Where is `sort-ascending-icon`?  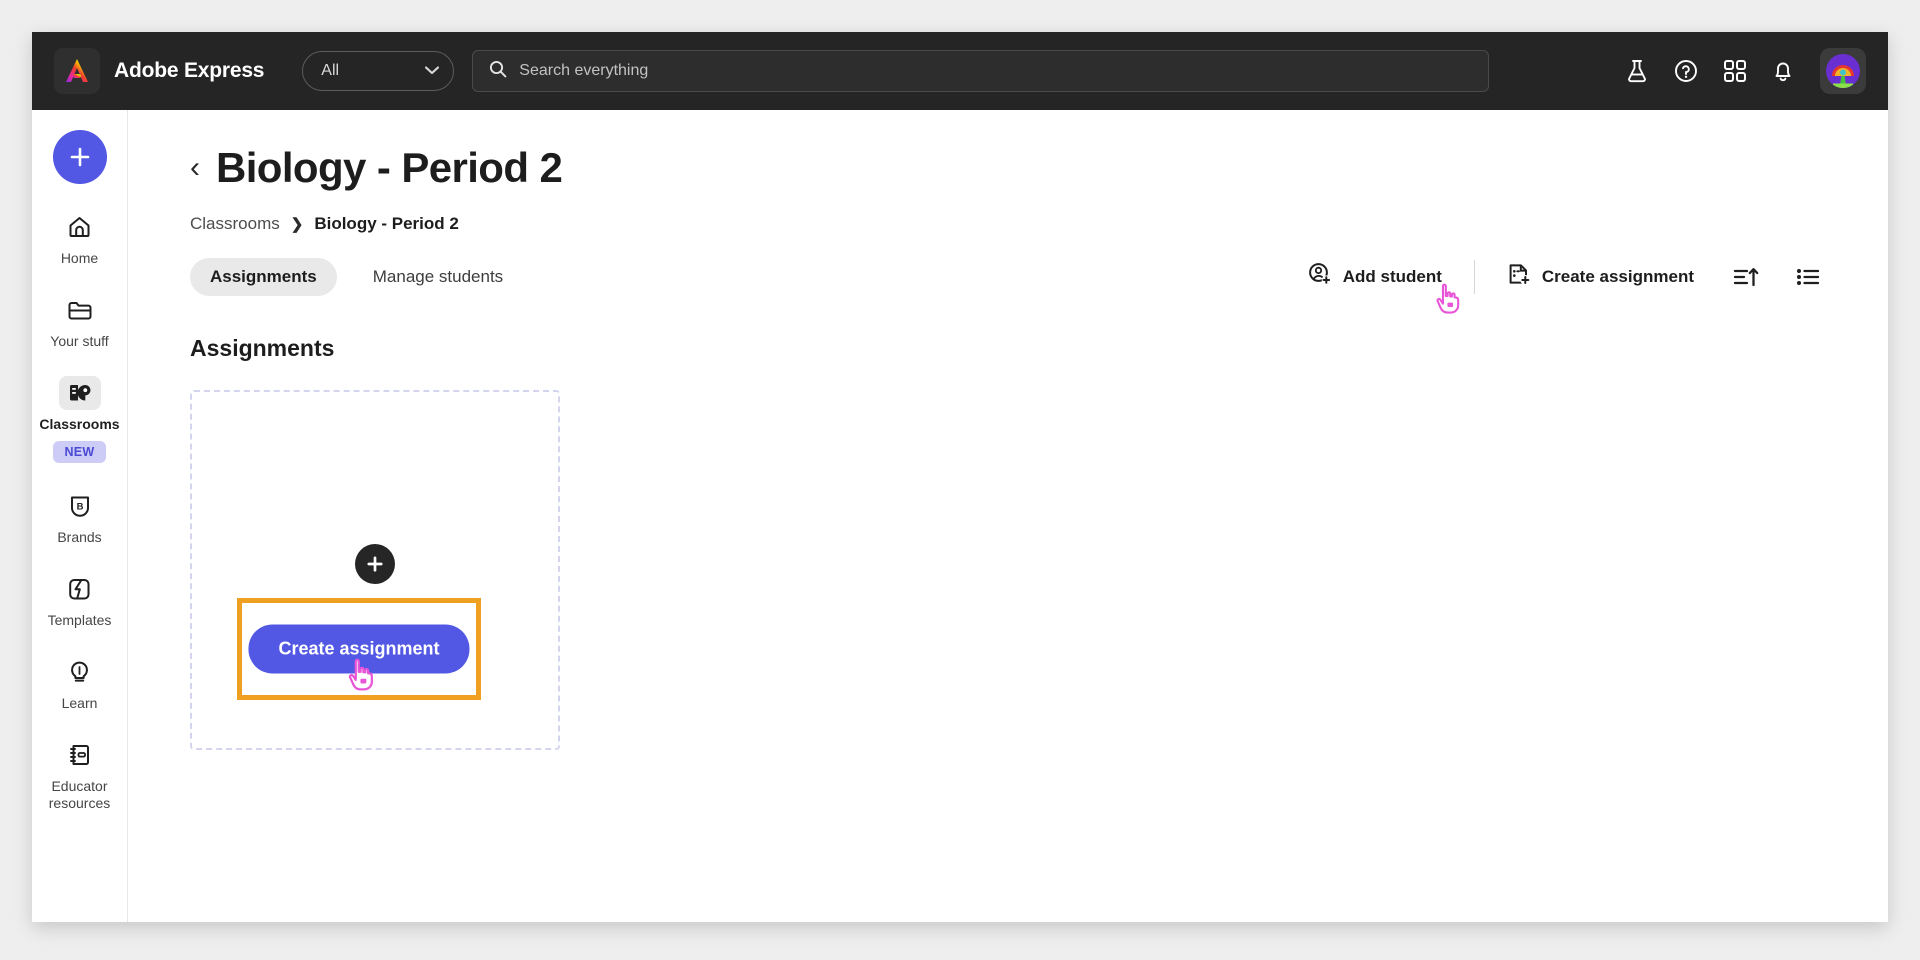
sort-ascending-icon is located at coordinates (1746, 277).